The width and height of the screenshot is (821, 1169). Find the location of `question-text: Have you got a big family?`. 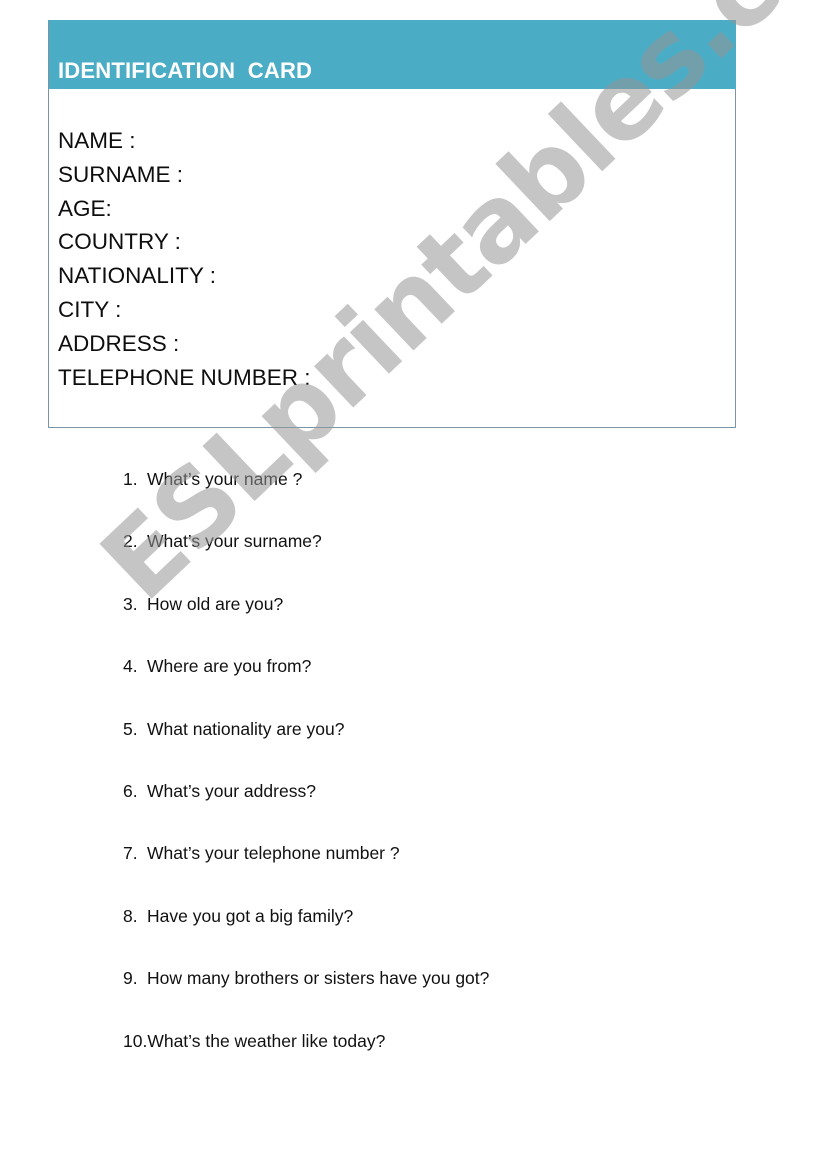

question-text: Have you got a big family? is located at coordinates (250, 915).